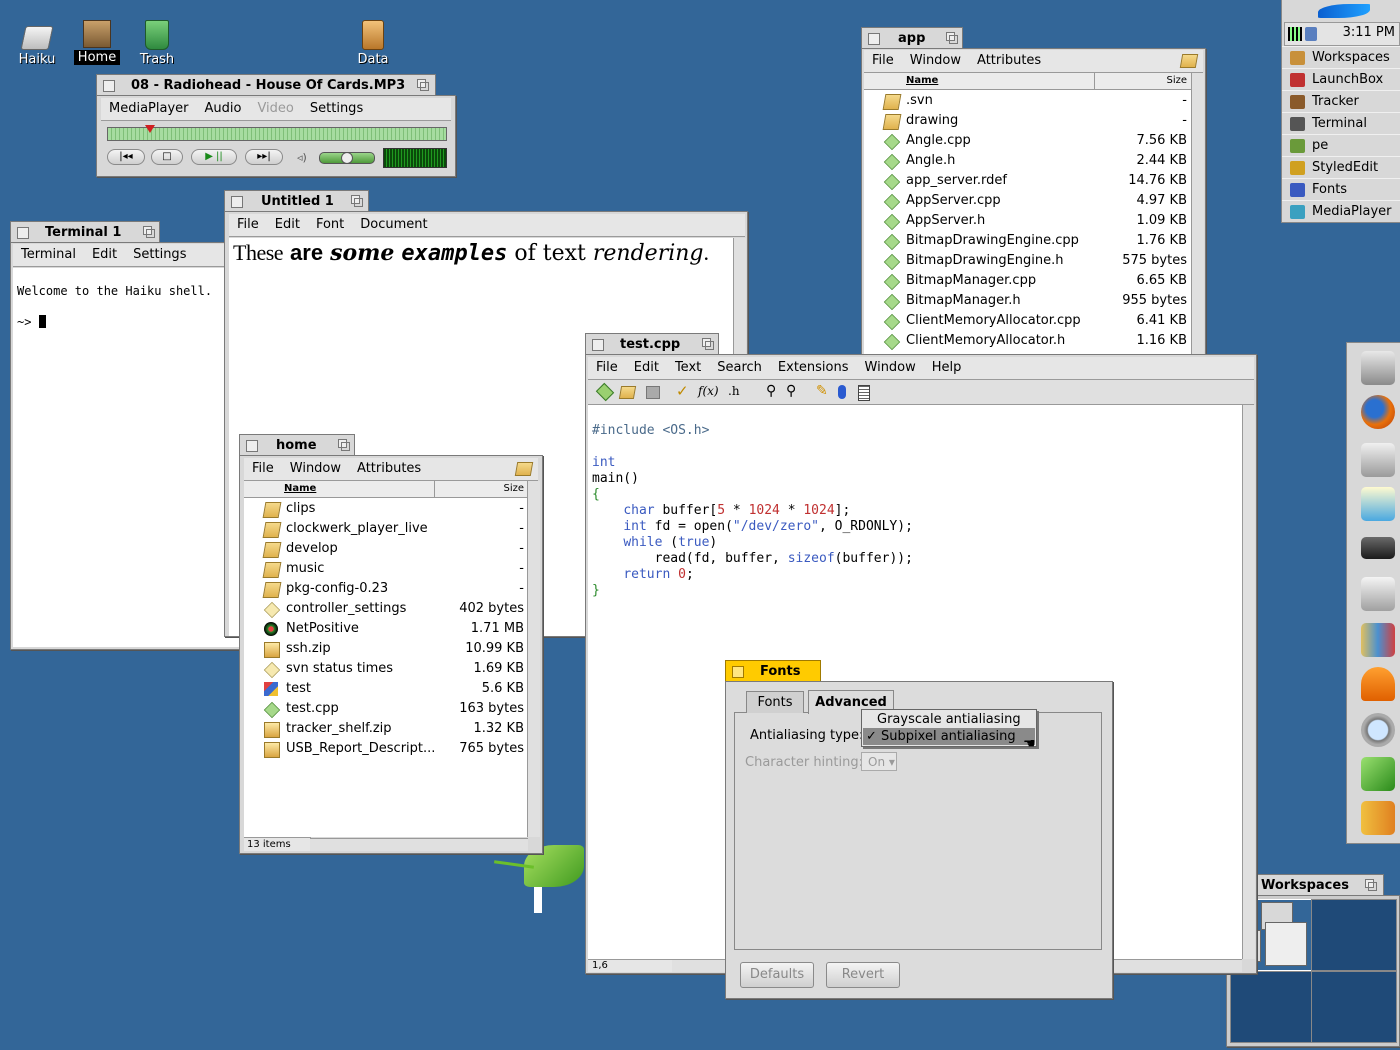 Image resolution: width=1400 pixels, height=1050 pixels. I want to click on computer-icon, so click(1378, 594).